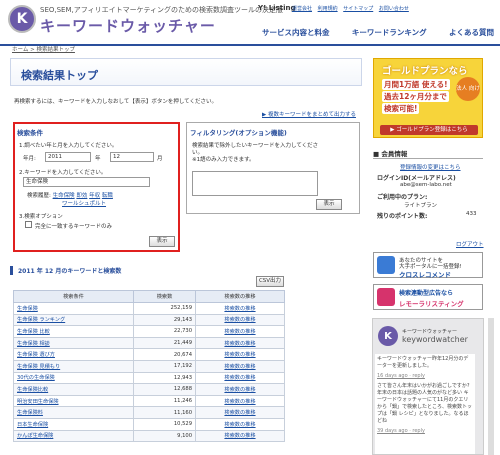 This screenshot has height=455, width=500. Describe the element at coordinates (491, 386) in the screenshot. I see `twitter-scrollbar` at that location.